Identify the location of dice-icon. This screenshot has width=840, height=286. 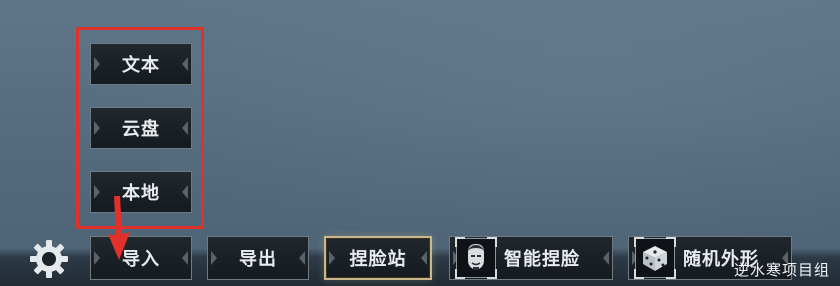
(655, 258).